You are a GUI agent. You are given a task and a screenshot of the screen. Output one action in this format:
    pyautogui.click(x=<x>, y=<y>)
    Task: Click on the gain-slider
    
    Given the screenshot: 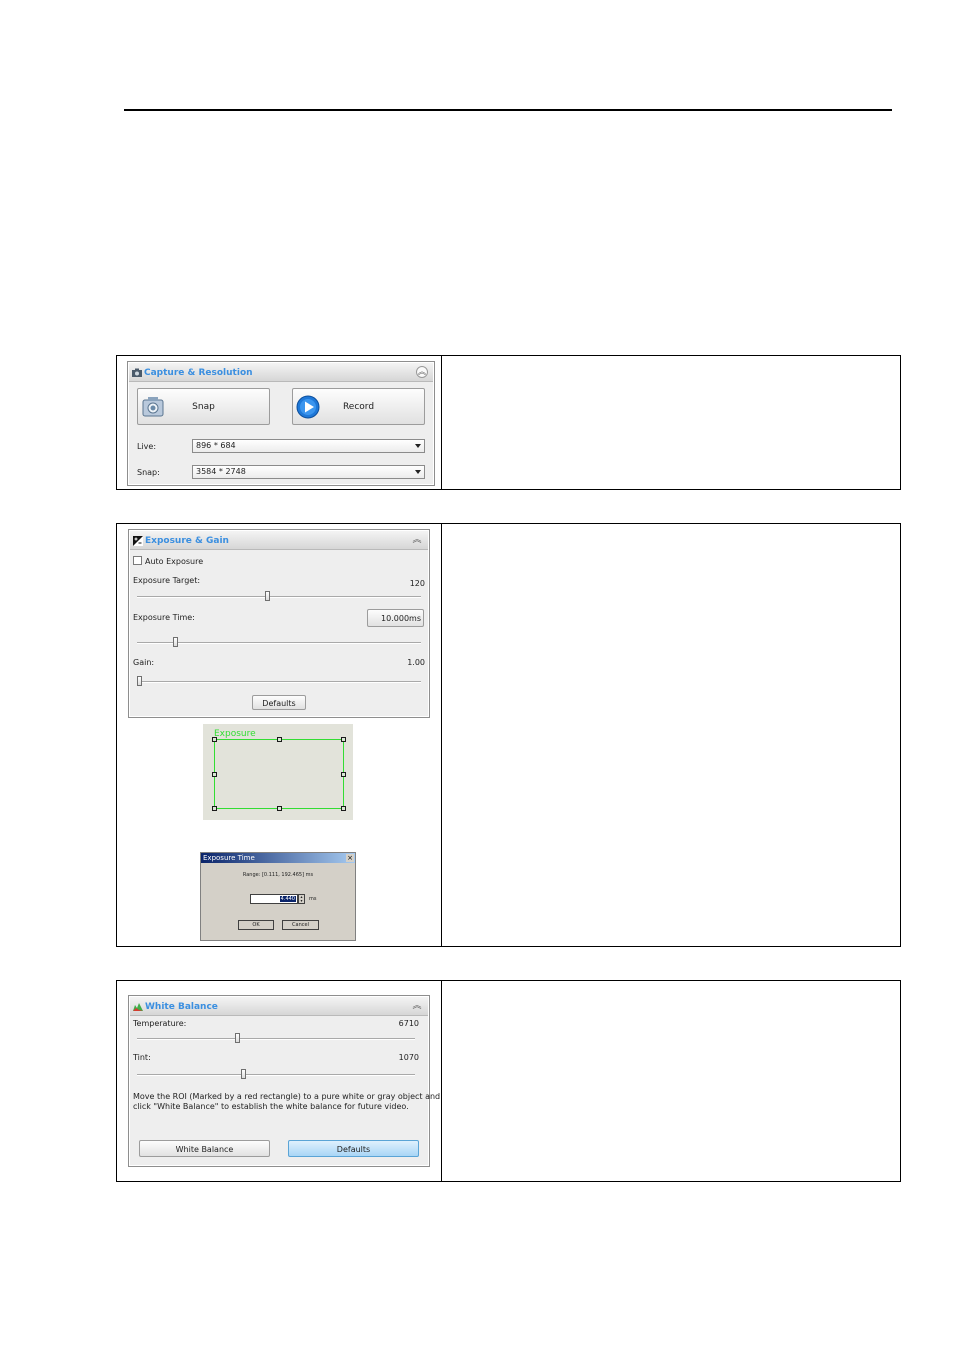 What is the action you would take?
    pyautogui.click(x=139, y=681)
    